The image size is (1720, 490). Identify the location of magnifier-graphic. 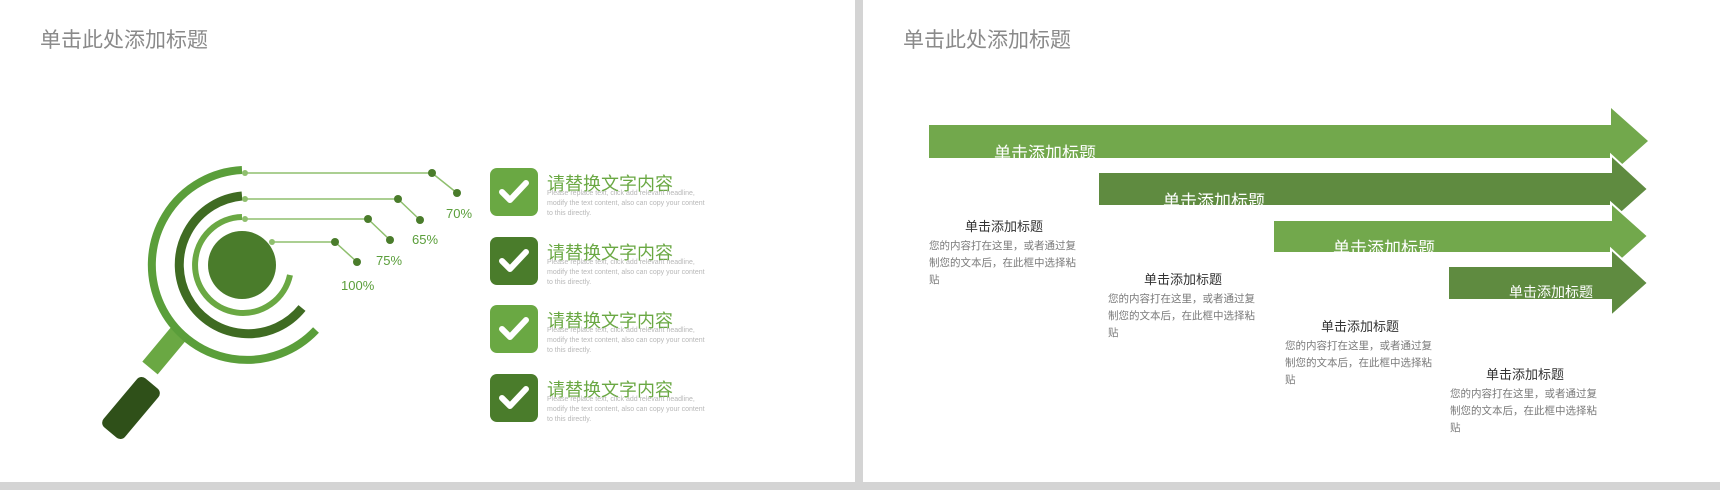
(281, 303).